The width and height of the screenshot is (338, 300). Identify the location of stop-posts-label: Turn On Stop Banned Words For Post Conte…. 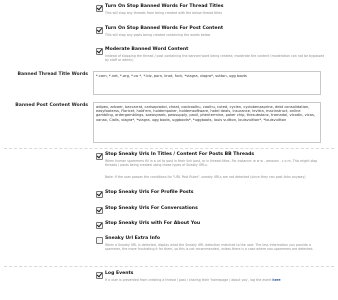
(164, 28).